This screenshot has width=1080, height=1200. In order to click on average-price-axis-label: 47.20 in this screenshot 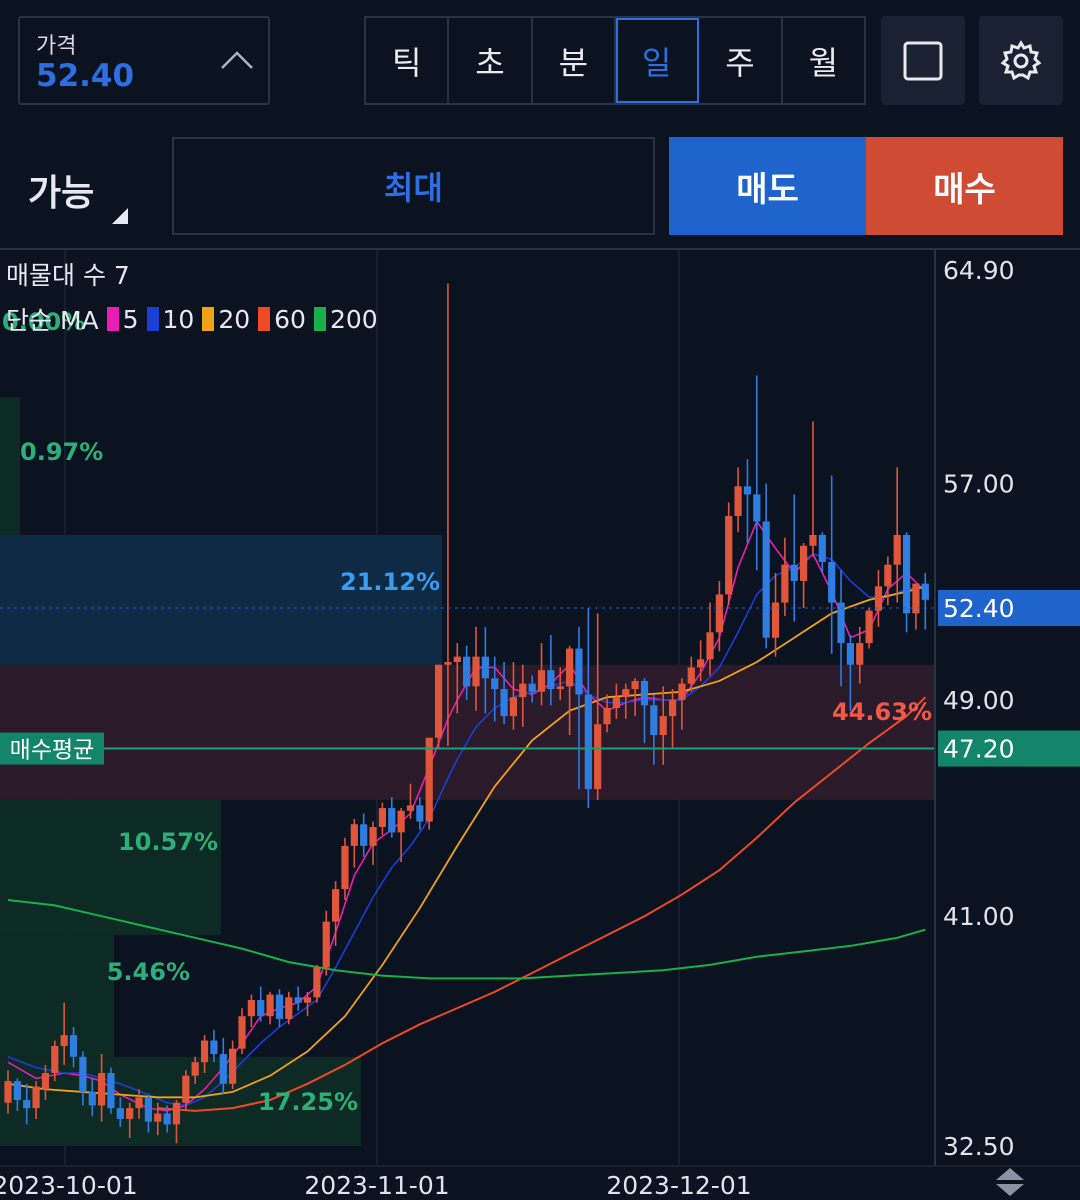, I will do `click(979, 749)`.